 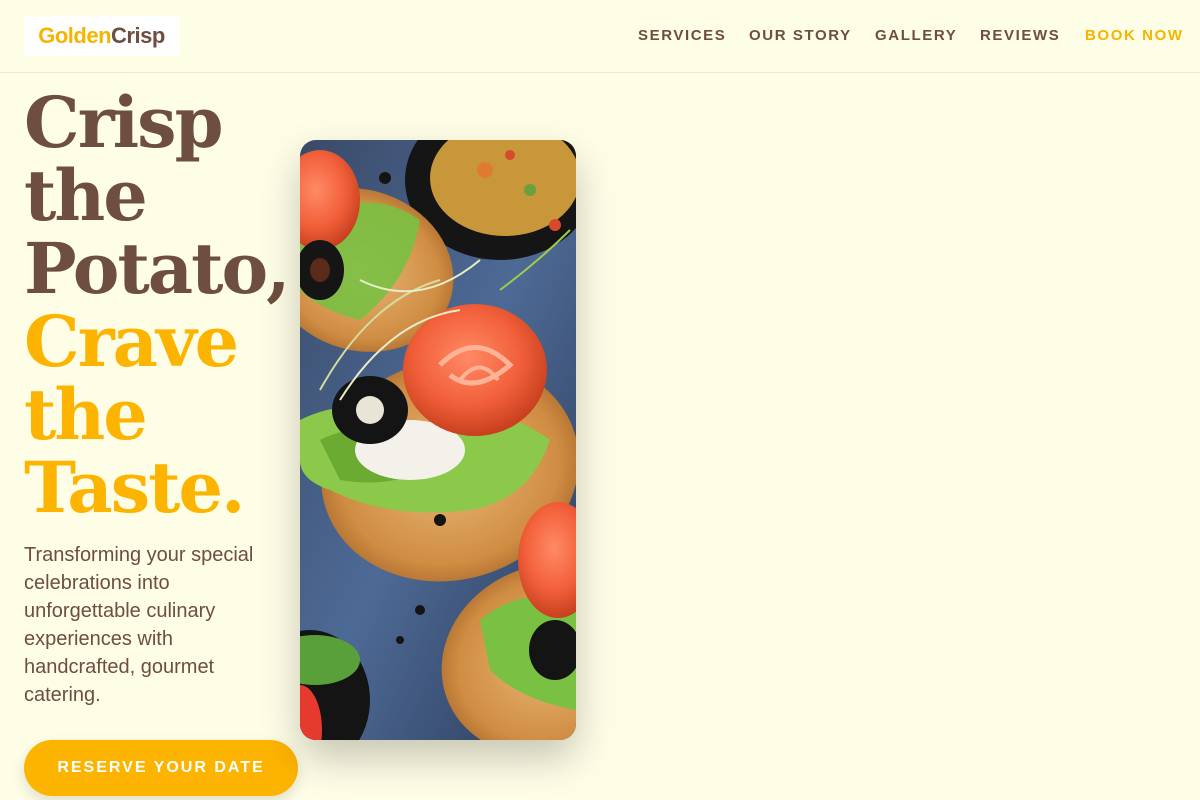 I want to click on brand-logo: Golden Crisp, so click(x=101, y=36).